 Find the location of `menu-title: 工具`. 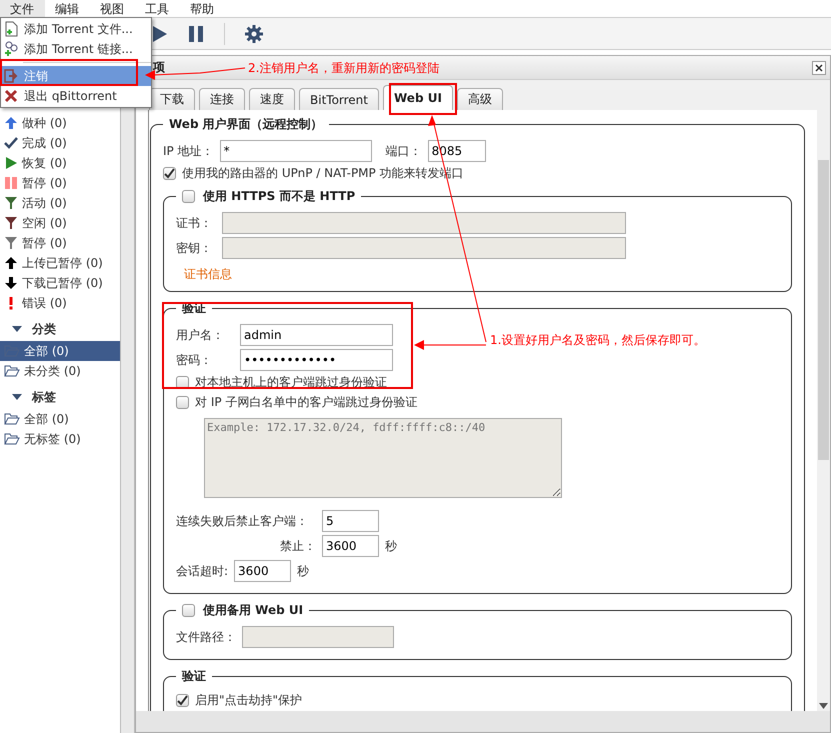

menu-title: 工具 is located at coordinates (157, 8).